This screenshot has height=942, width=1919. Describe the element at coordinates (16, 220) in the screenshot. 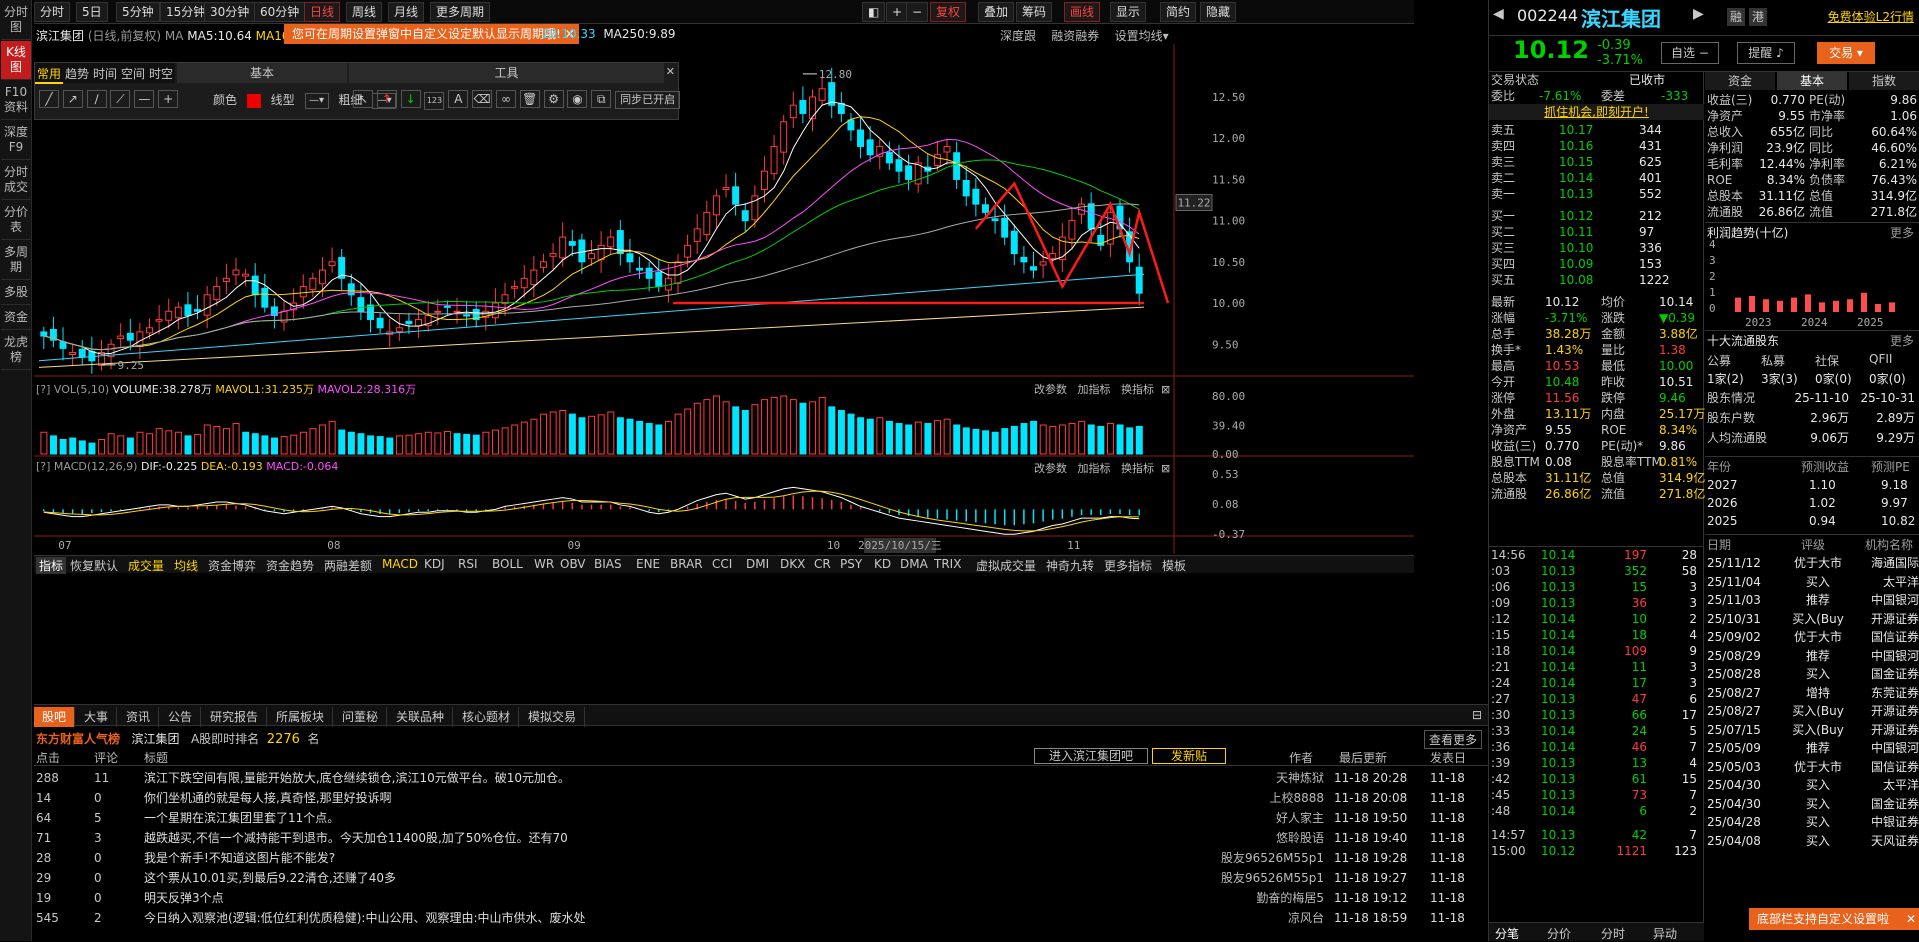

I see `leftnav-item-5: 分价表` at that location.